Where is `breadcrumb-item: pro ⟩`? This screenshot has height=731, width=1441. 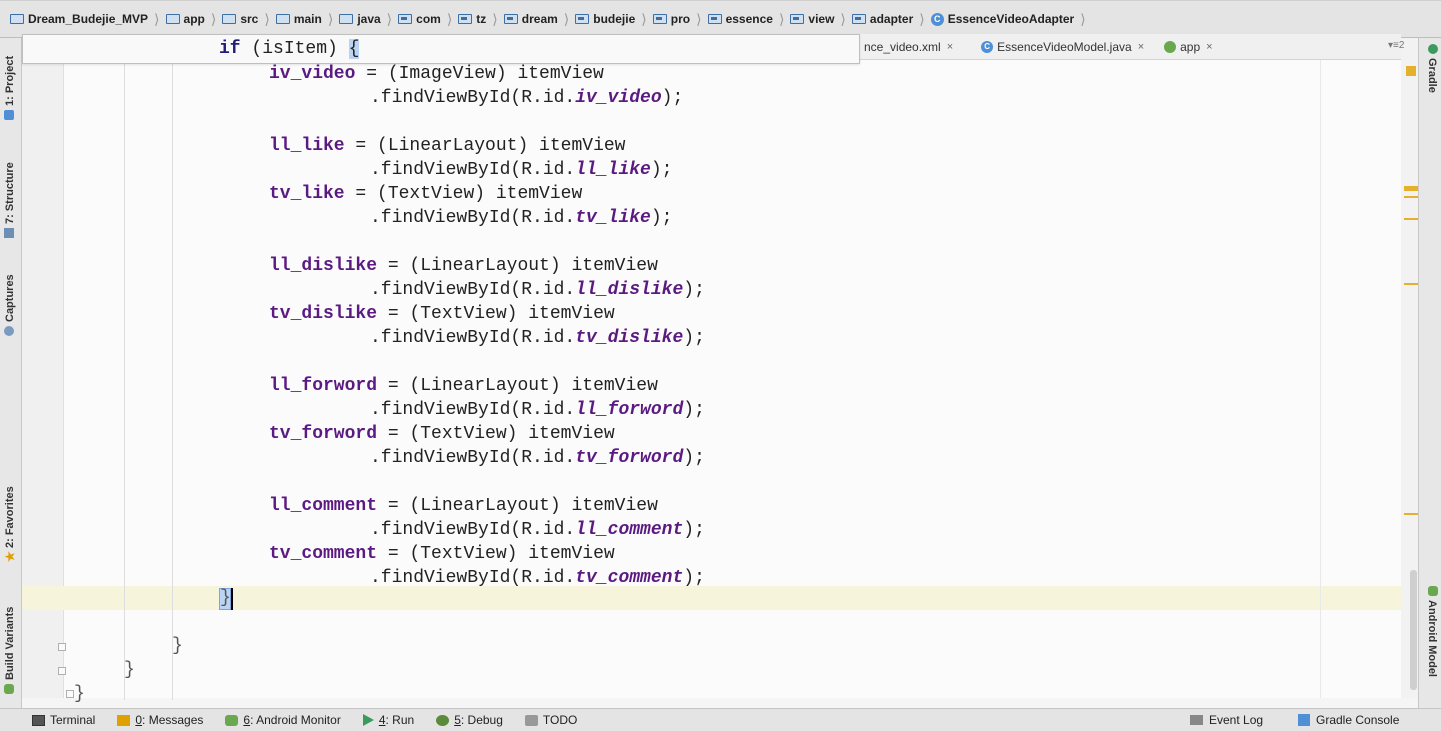
breadcrumb-item: pro ⟩ is located at coordinates (680, 19).